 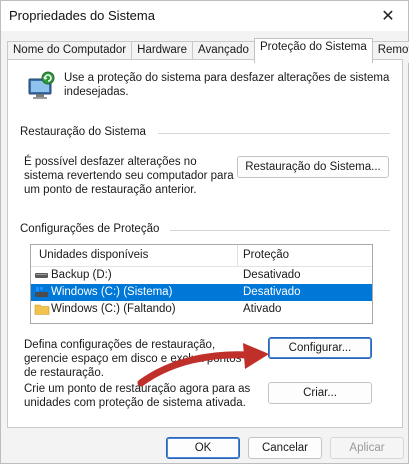 What do you see at coordinates (112, 292) in the screenshot?
I see `drive-name: Windows (C:) (Sistema)` at bounding box center [112, 292].